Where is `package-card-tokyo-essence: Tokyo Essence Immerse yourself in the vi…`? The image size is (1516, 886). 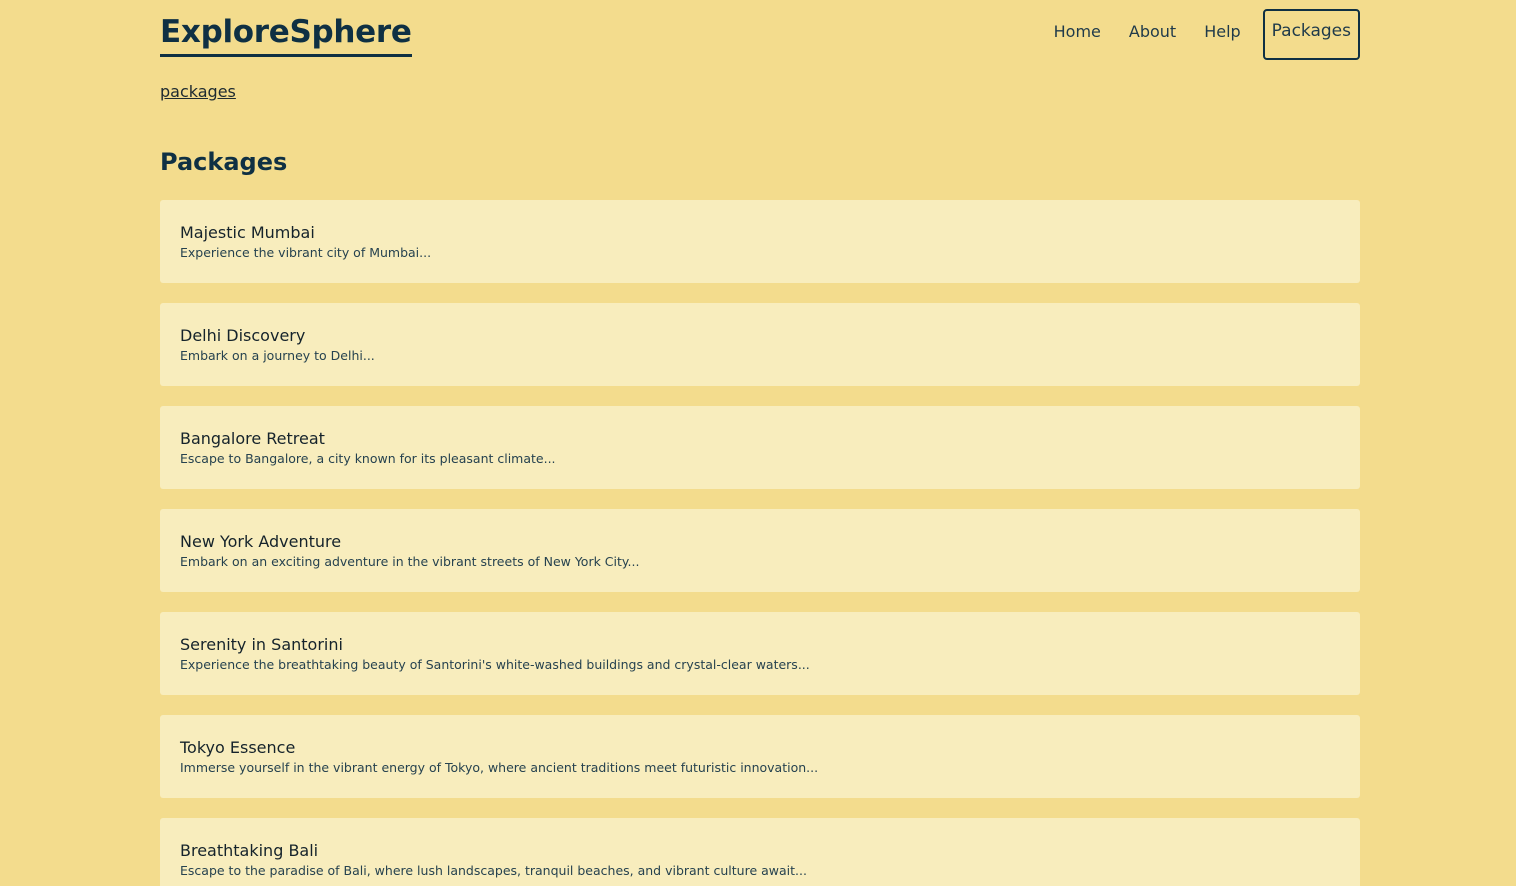 package-card-tokyo-essence: Tokyo Essence Immerse yourself in the vi… is located at coordinates (760, 756).